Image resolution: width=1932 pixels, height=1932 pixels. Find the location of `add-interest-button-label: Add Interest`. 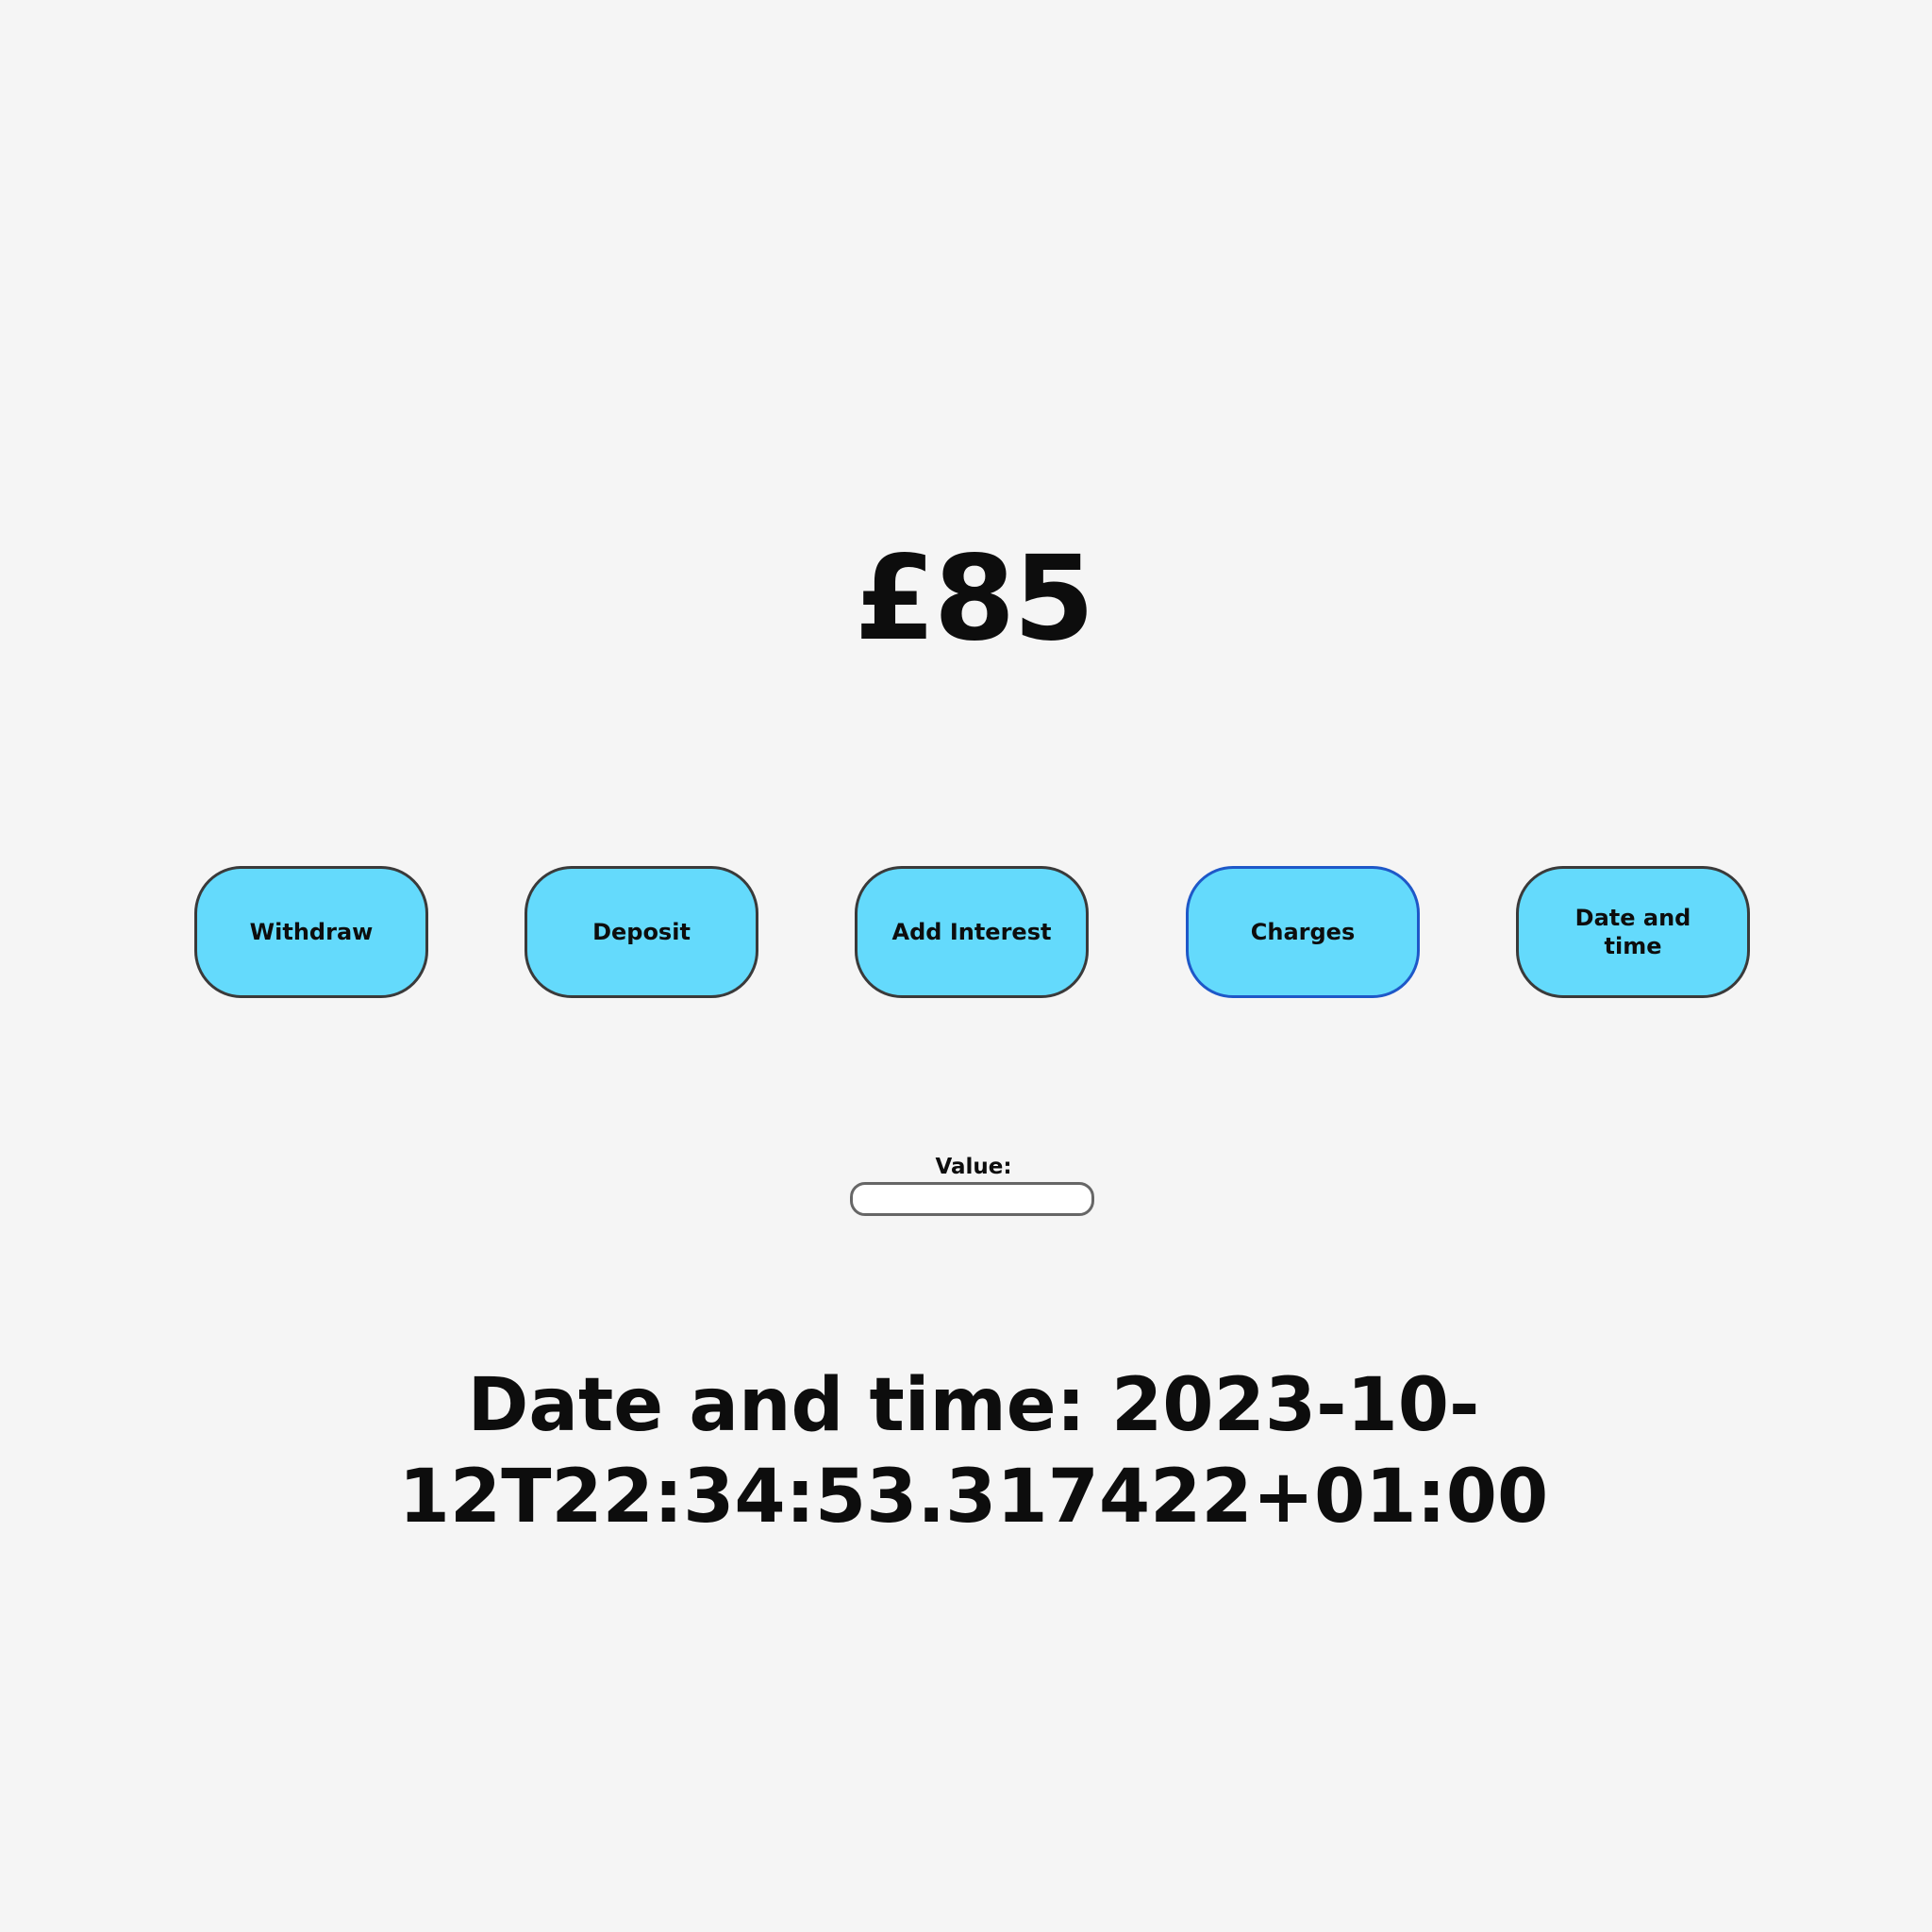

add-interest-button-label: Add Interest is located at coordinates (971, 932).